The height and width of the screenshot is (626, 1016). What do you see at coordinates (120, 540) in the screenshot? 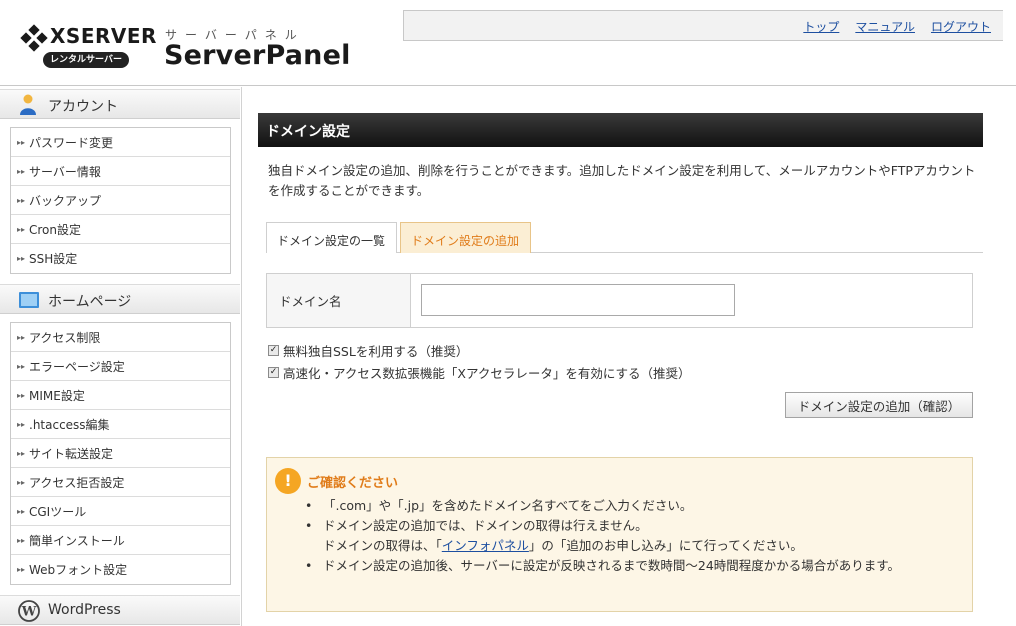
I see `sidebar-item-easy-install: ▸▸ 簡単インストール` at bounding box center [120, 540].